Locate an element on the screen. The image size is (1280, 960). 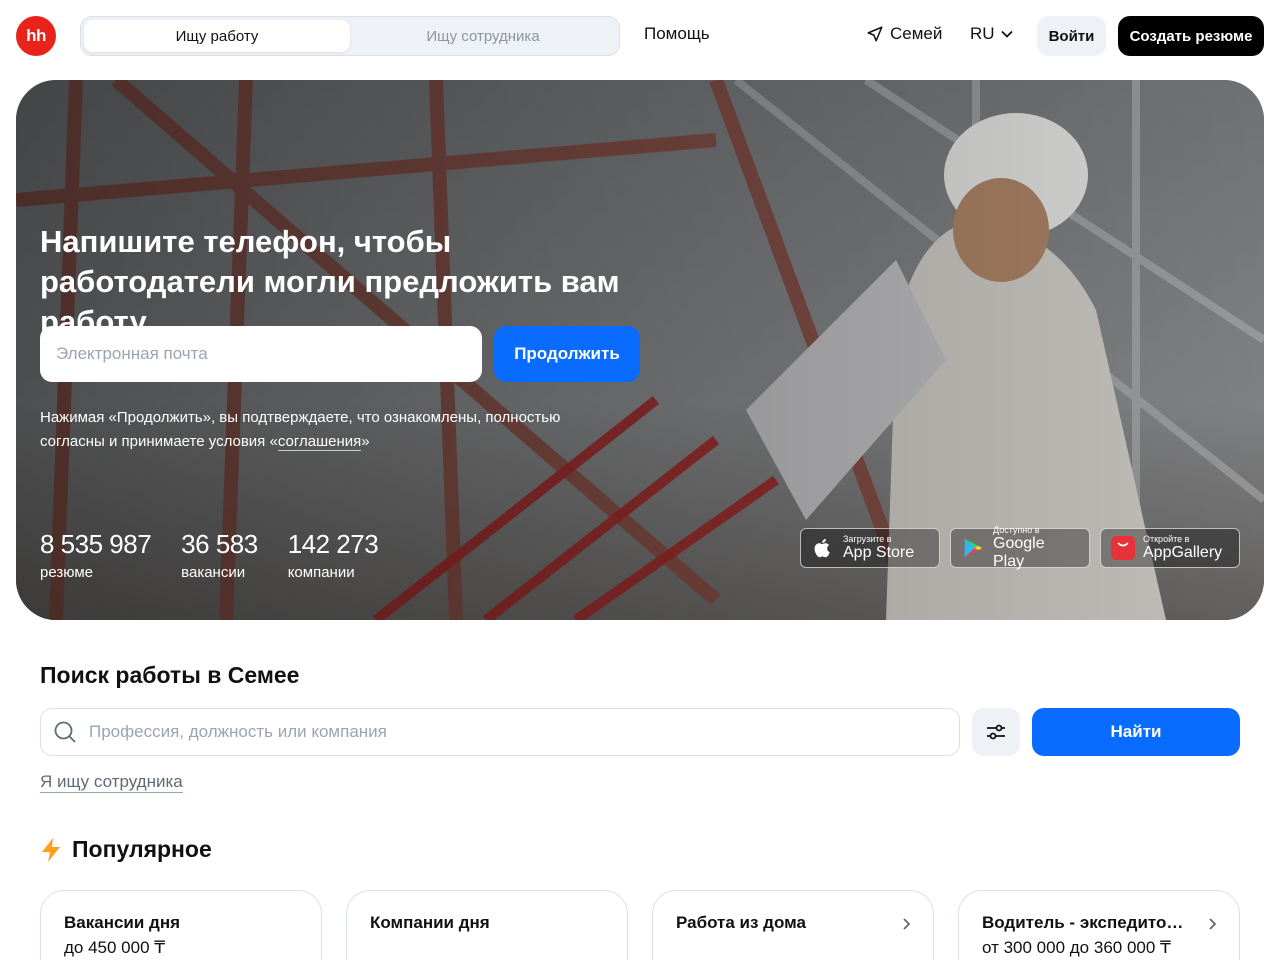
stat-resumes: 8 535 987 резюме is located at coordinates (96, 554).